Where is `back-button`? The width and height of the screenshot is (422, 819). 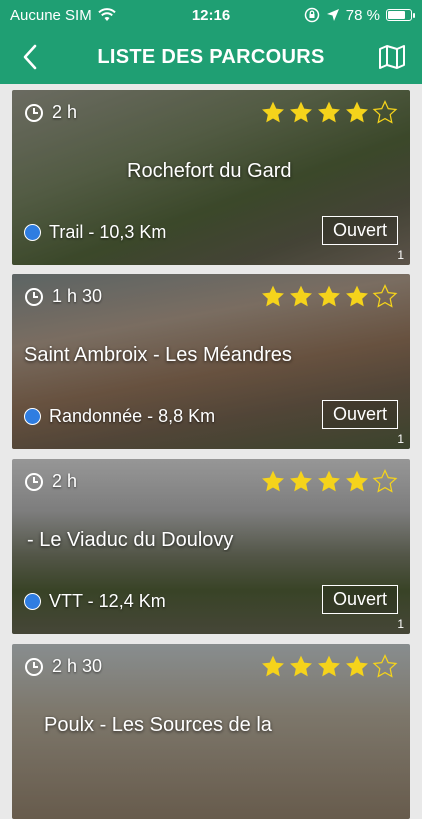
back-button is located at coordinates (30, 57).